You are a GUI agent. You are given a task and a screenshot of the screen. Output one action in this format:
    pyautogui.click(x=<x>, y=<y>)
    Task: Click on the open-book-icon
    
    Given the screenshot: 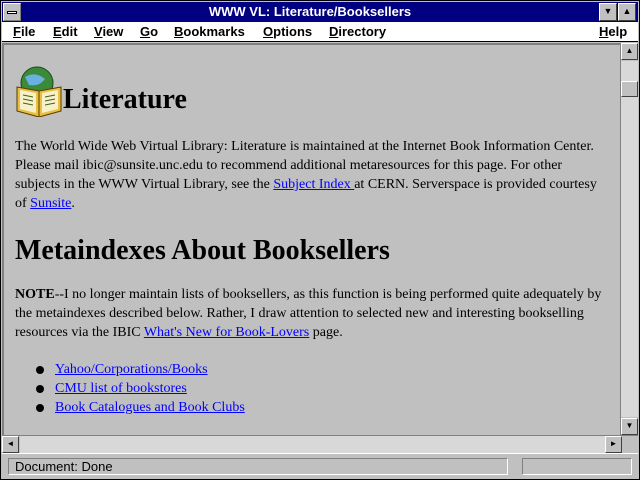 What is the action you would take?
    pyautogui.click(x=39, y=91)
    